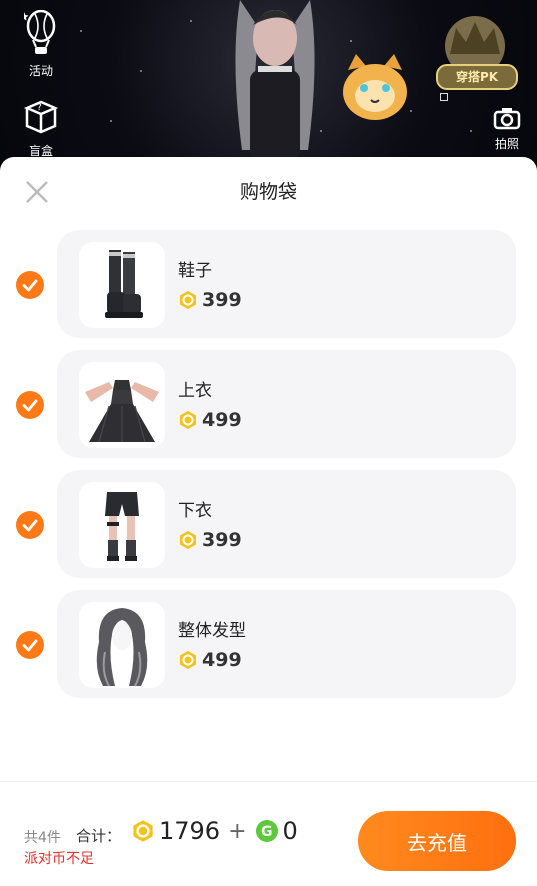  Describe the element at coordinates (437, 841) in the screenshot. I see `recharge-button: 去充值` at that location.